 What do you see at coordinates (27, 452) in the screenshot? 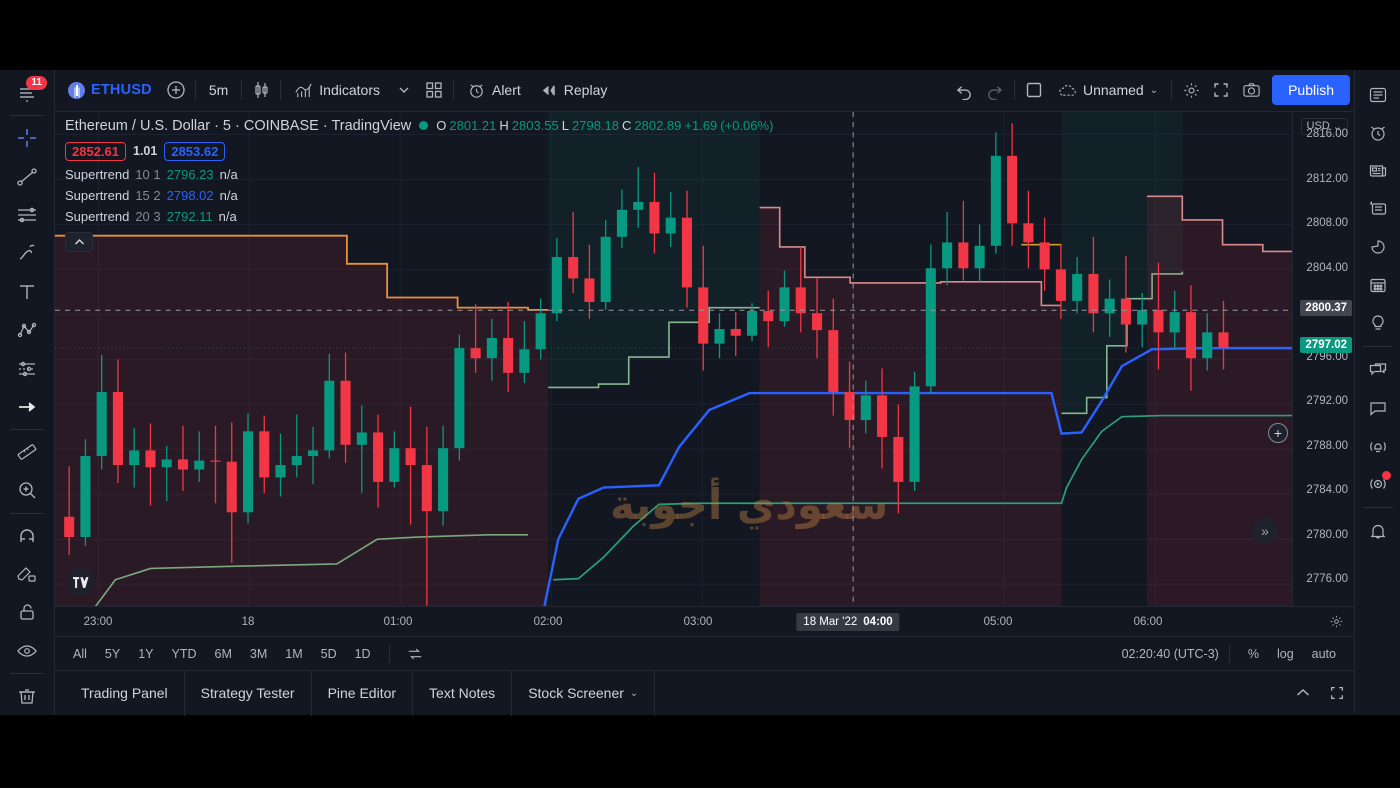
I see `measure-ruler-icon` at bounding box center [27, 452].